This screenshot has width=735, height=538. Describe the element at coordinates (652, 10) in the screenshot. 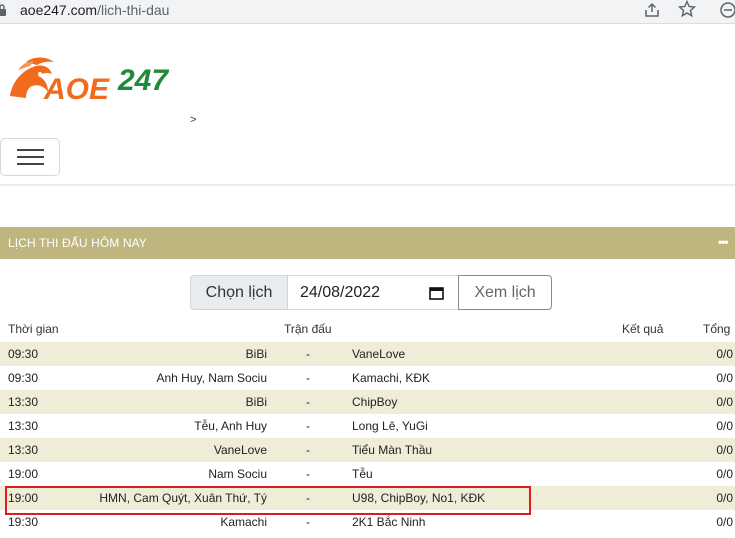

I see `share-icon` at that location.